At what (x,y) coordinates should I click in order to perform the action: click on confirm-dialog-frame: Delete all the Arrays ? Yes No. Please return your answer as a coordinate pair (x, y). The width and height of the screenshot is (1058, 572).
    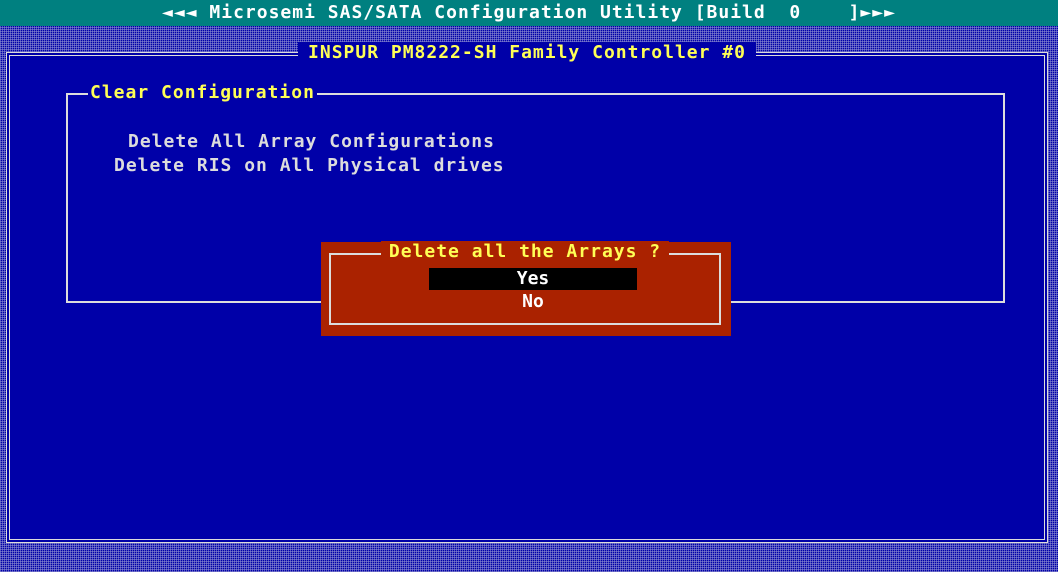
    Looking at the image, I should click on (525, 283).